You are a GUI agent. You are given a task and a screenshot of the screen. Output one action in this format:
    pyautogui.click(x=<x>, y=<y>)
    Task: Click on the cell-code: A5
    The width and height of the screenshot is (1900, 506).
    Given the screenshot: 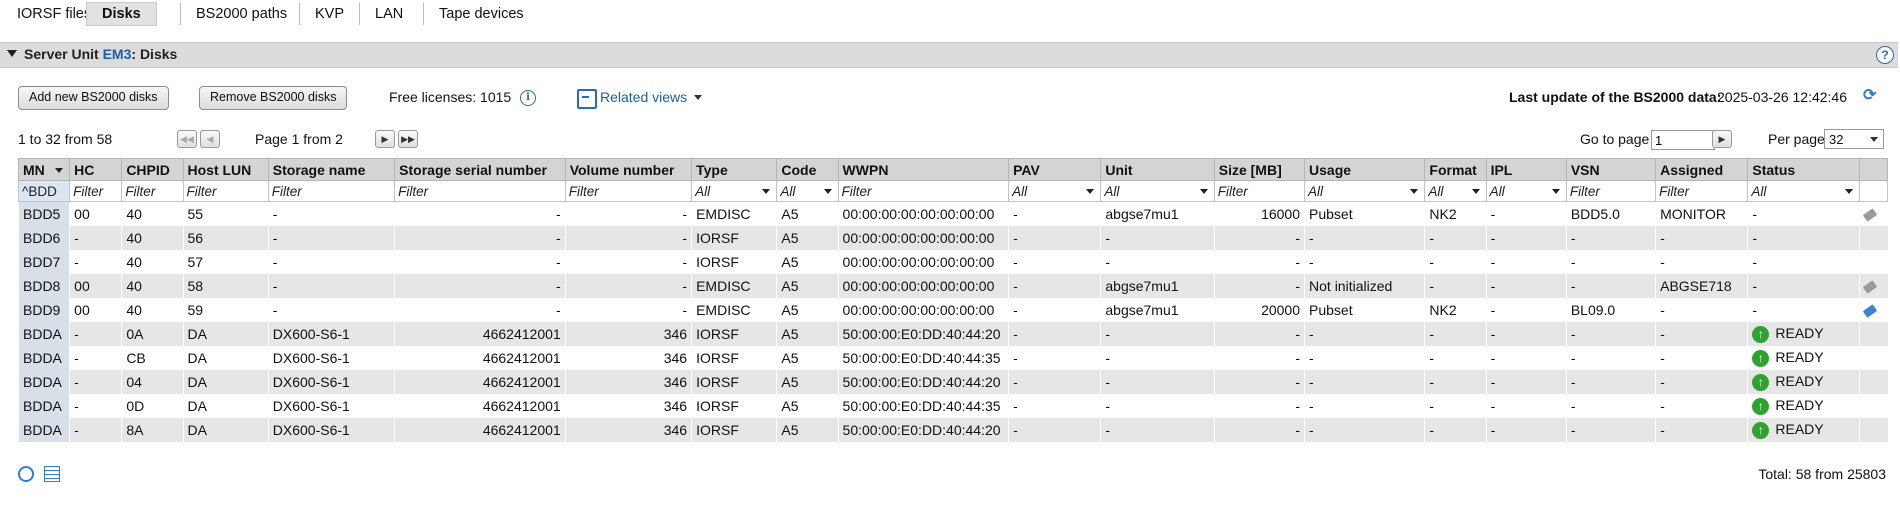 What is the action you would take?
    pyautogui.click(x=807, y=358)
    